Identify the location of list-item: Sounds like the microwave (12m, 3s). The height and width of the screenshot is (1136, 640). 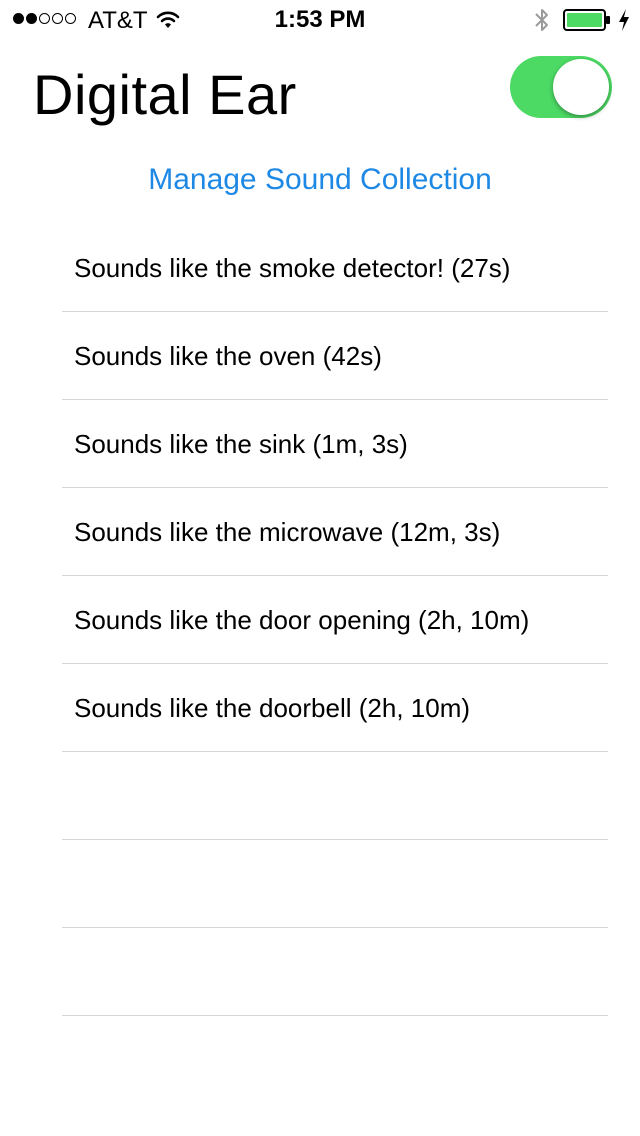
(335, 532).